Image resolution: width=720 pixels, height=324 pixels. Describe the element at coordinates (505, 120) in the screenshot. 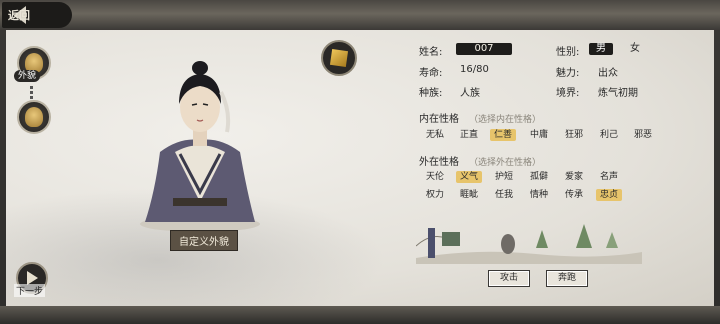

I see `inner-hint: （选择内在性格）` at that location.